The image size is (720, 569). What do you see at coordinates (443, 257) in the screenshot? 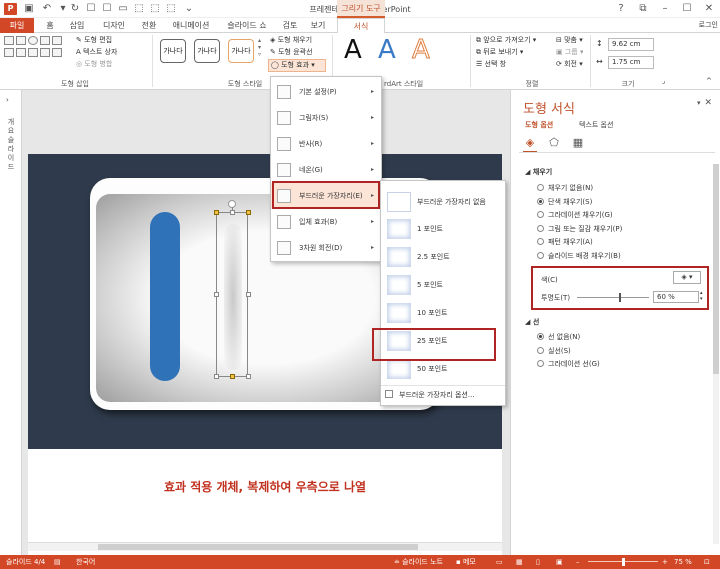
I see `soft-edges-option: 2.5 포인트` at bounding box center [443, 257].